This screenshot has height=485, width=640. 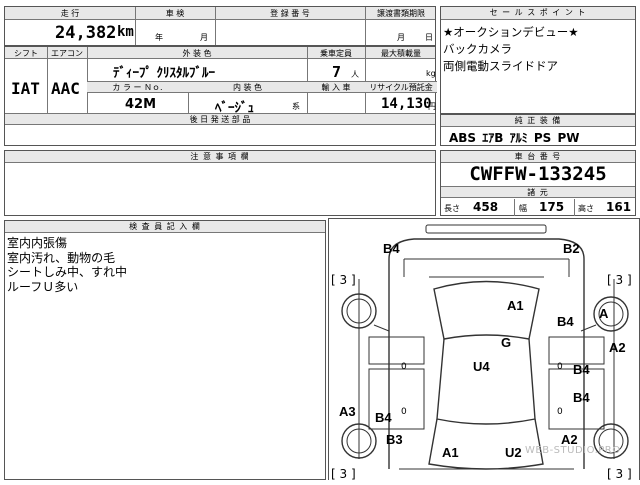 What do you see at coordinates (518, 138) in the screenshot?
I see `equip-alloy: ｱﾙﾐ` at bounding box center [518, 138].